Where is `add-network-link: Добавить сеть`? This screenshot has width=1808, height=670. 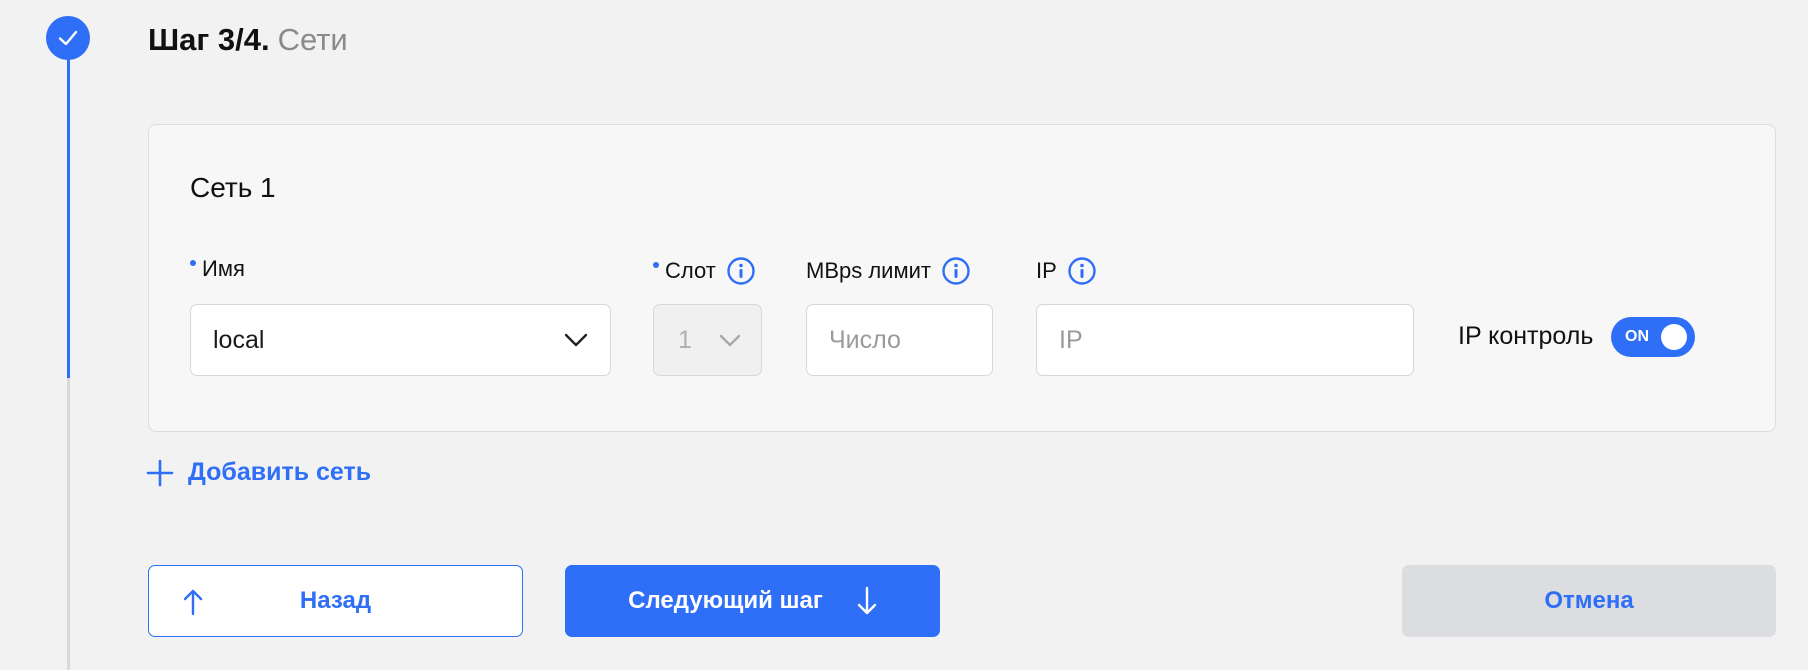
add-network-link: Добавить сеть is located at coordinates (258, 472).